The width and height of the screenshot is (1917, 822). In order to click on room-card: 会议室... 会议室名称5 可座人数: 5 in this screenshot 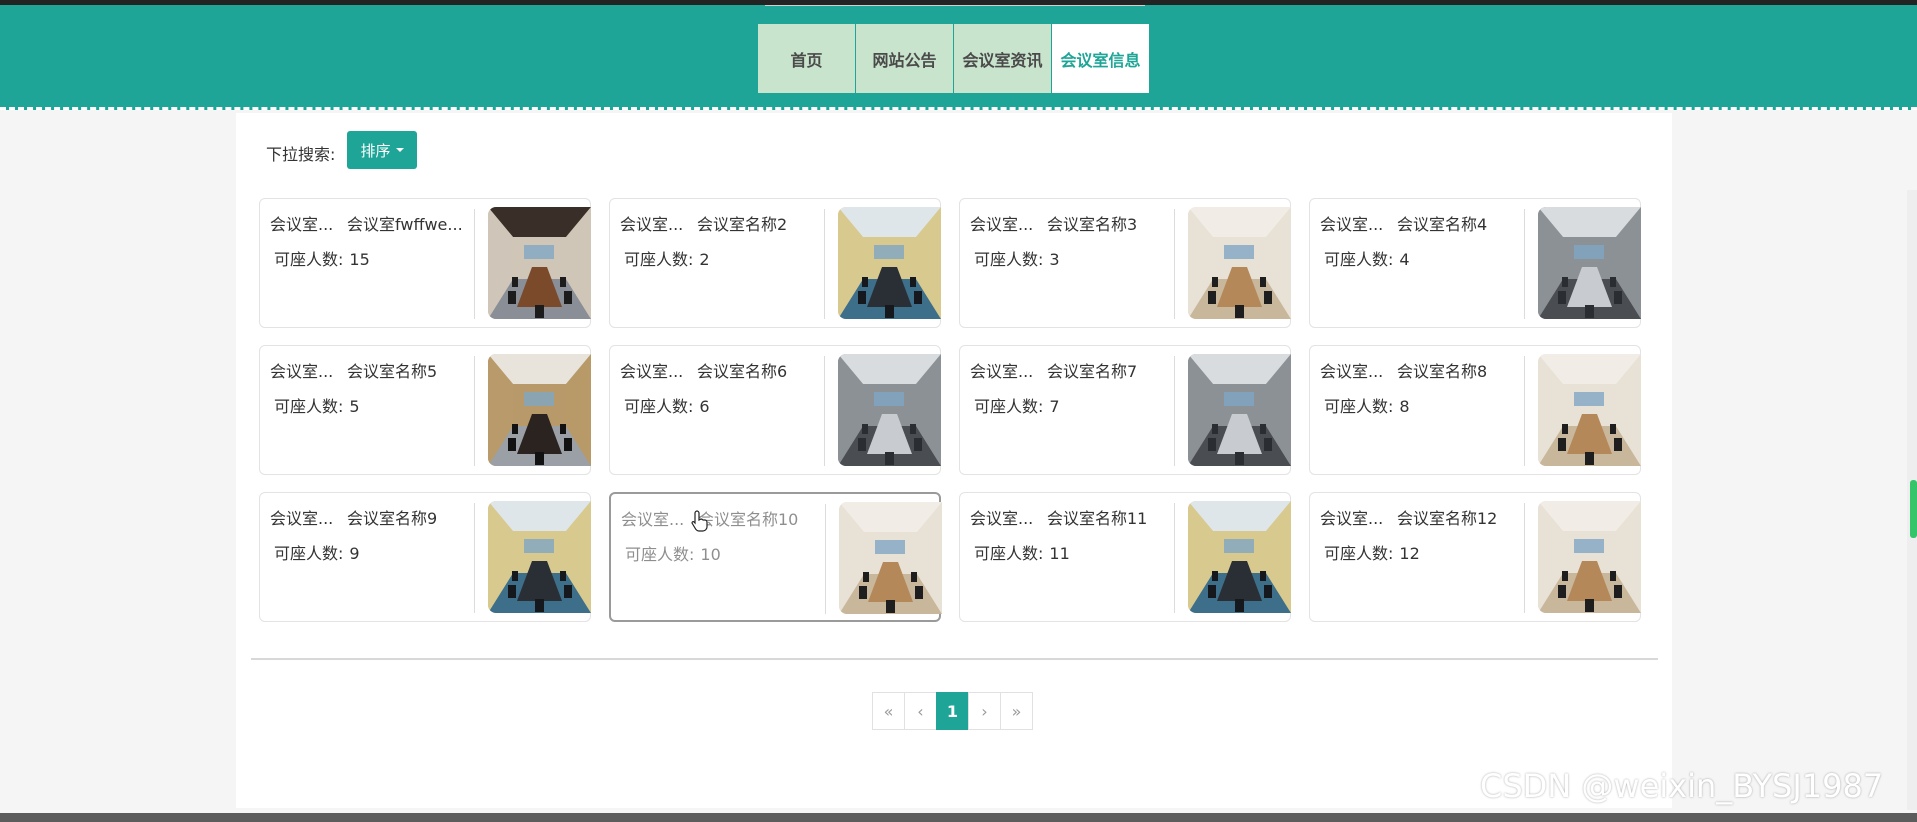, I will do `click(425, 410)`.